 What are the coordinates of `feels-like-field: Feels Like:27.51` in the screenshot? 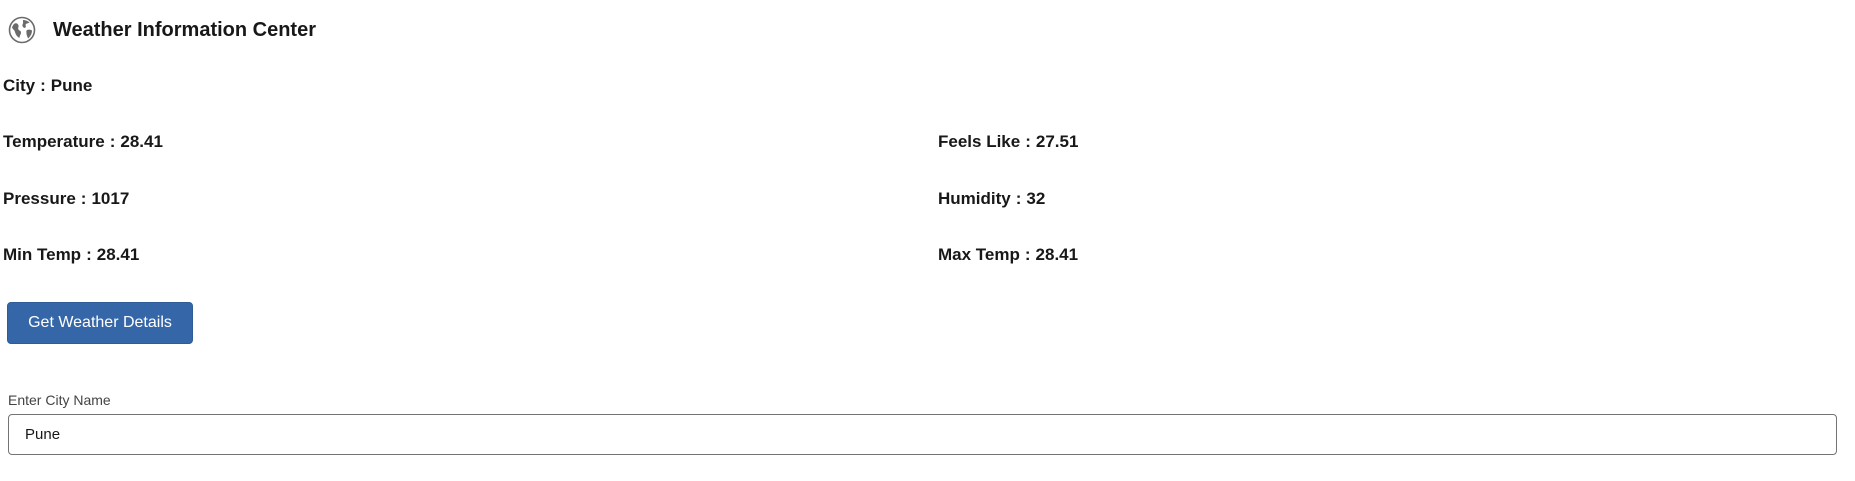 It's located at (1008, 142).